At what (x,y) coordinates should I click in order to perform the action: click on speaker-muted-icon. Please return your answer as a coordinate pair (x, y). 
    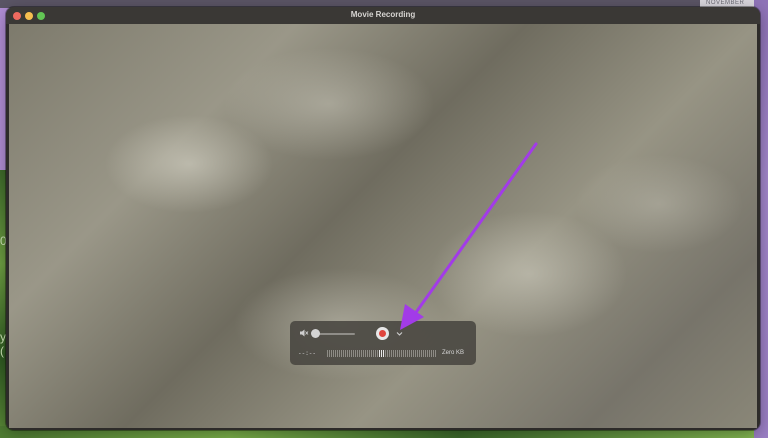
    Looking at the image, I should click on (304, 333).